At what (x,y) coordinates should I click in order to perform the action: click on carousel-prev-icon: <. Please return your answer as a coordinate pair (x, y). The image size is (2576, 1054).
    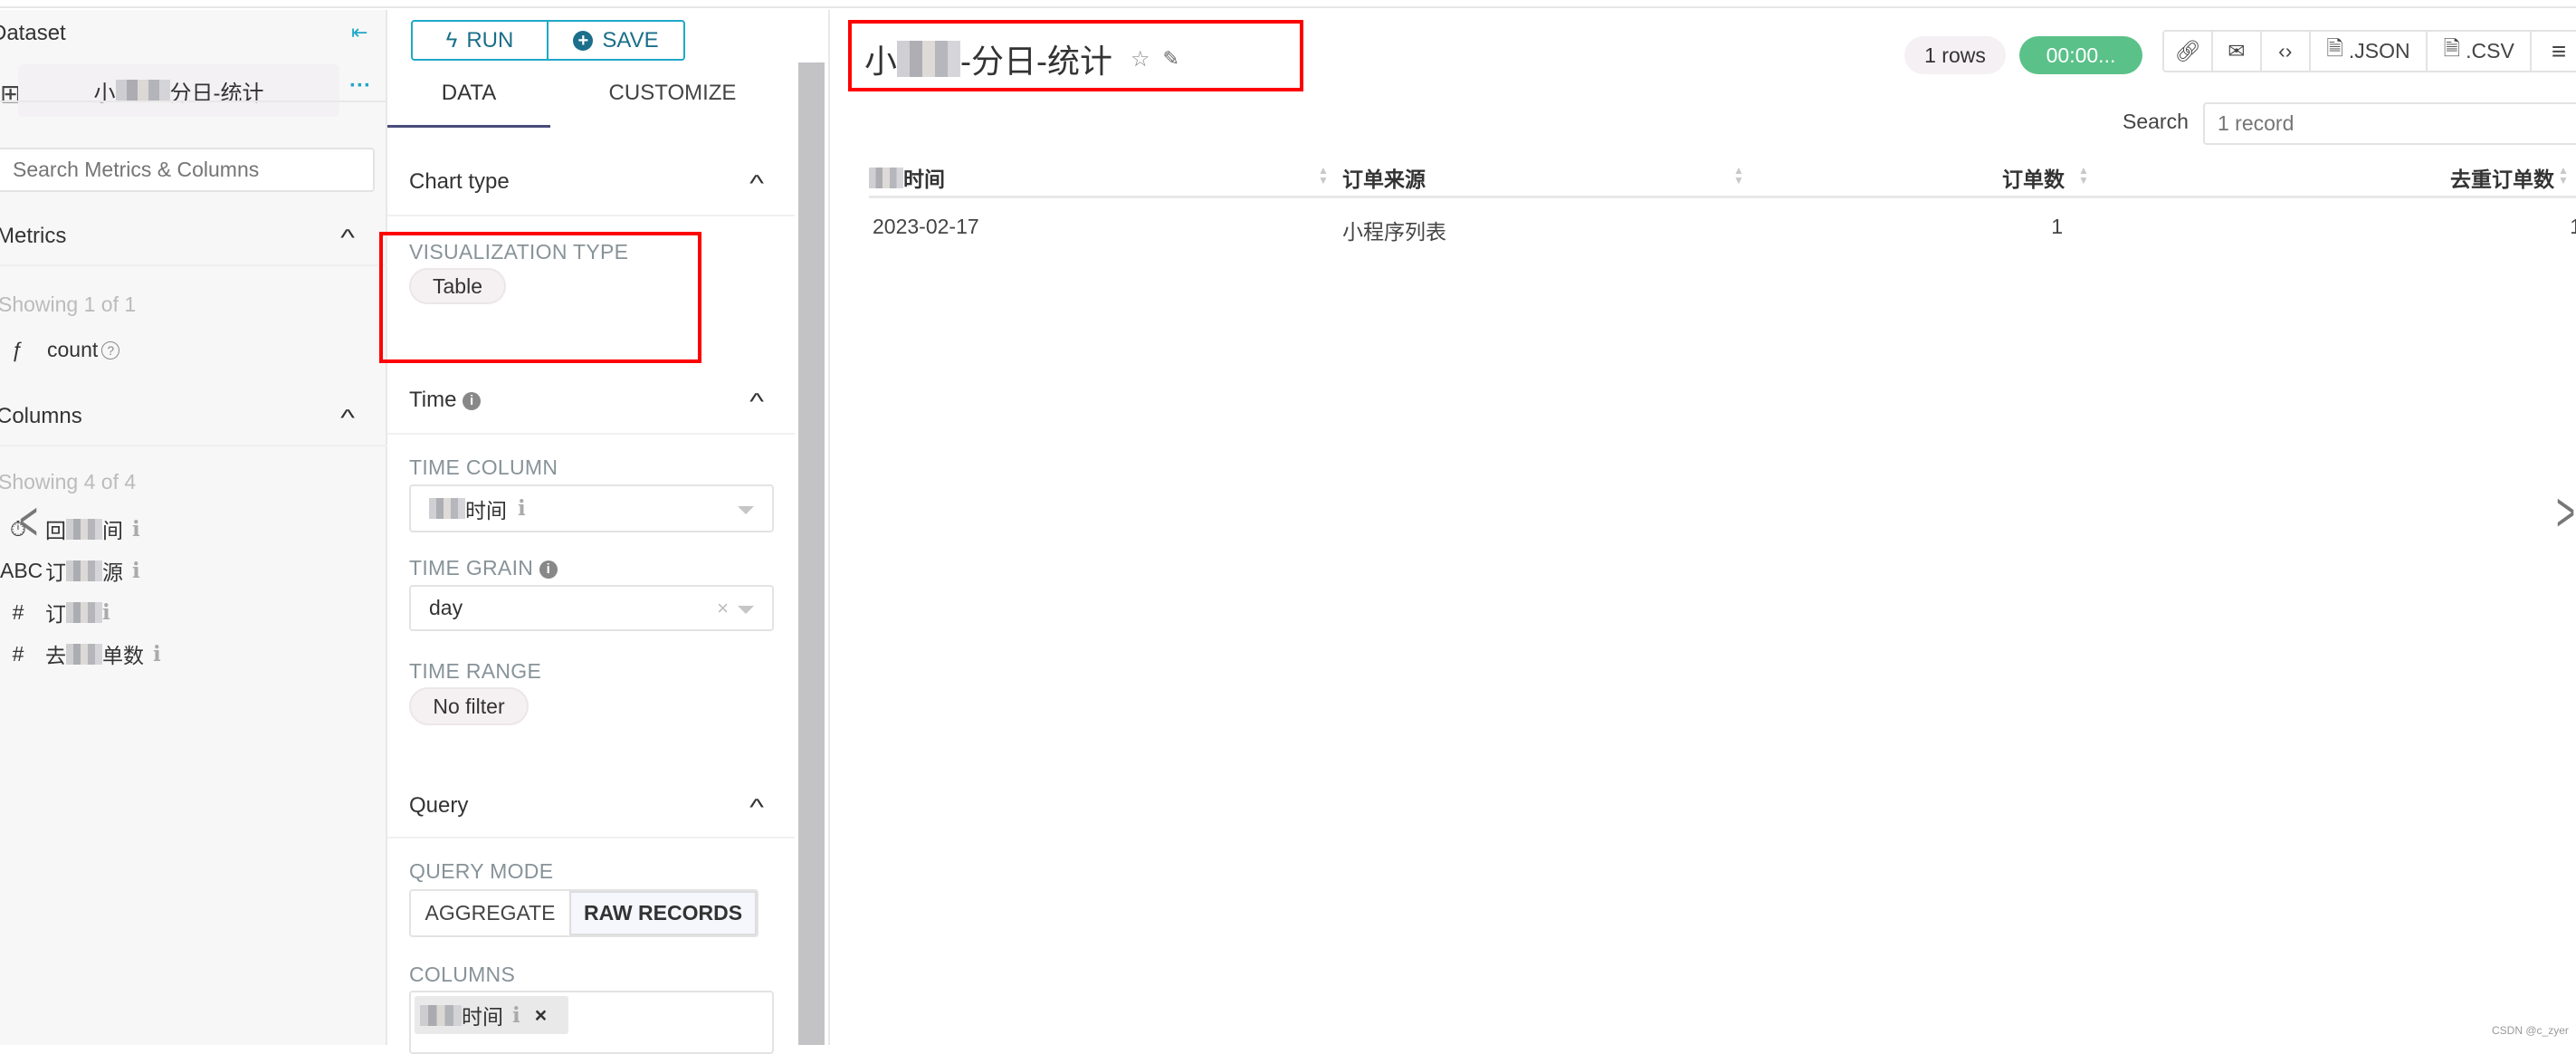
    Looking at the image, I should click on (29, 521).